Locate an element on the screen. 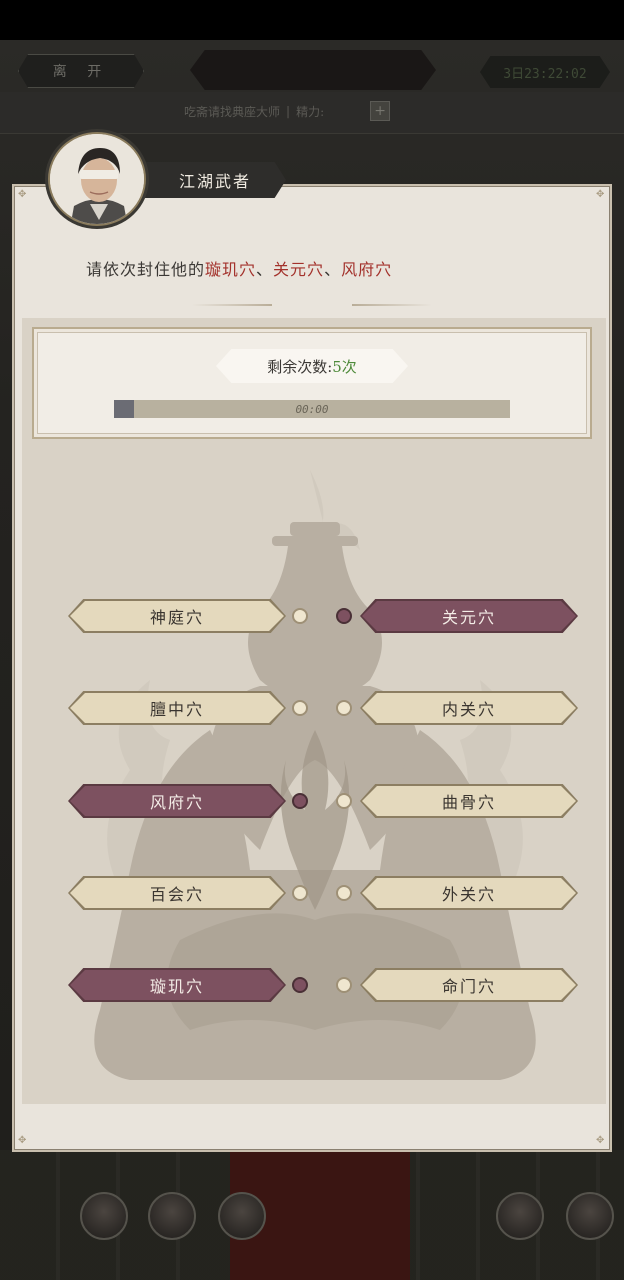 The width and height of the screenshot is (624, 1280). acupoint-right-3: 外关穴 is located at coordinates (469, 893).